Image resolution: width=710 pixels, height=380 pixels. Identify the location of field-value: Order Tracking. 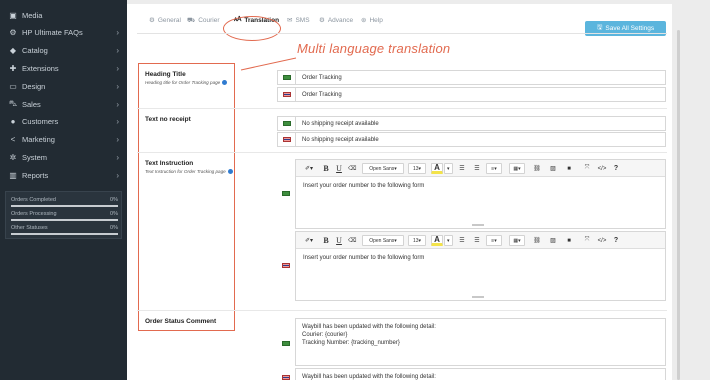
(322, 94).